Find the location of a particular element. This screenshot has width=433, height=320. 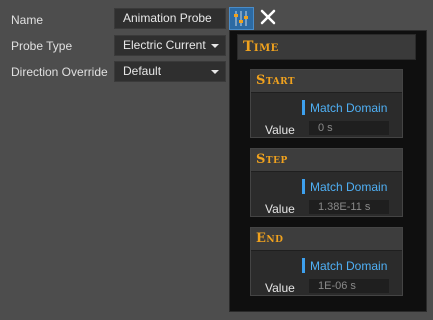

close-icon is located at coordinates (268, 17).